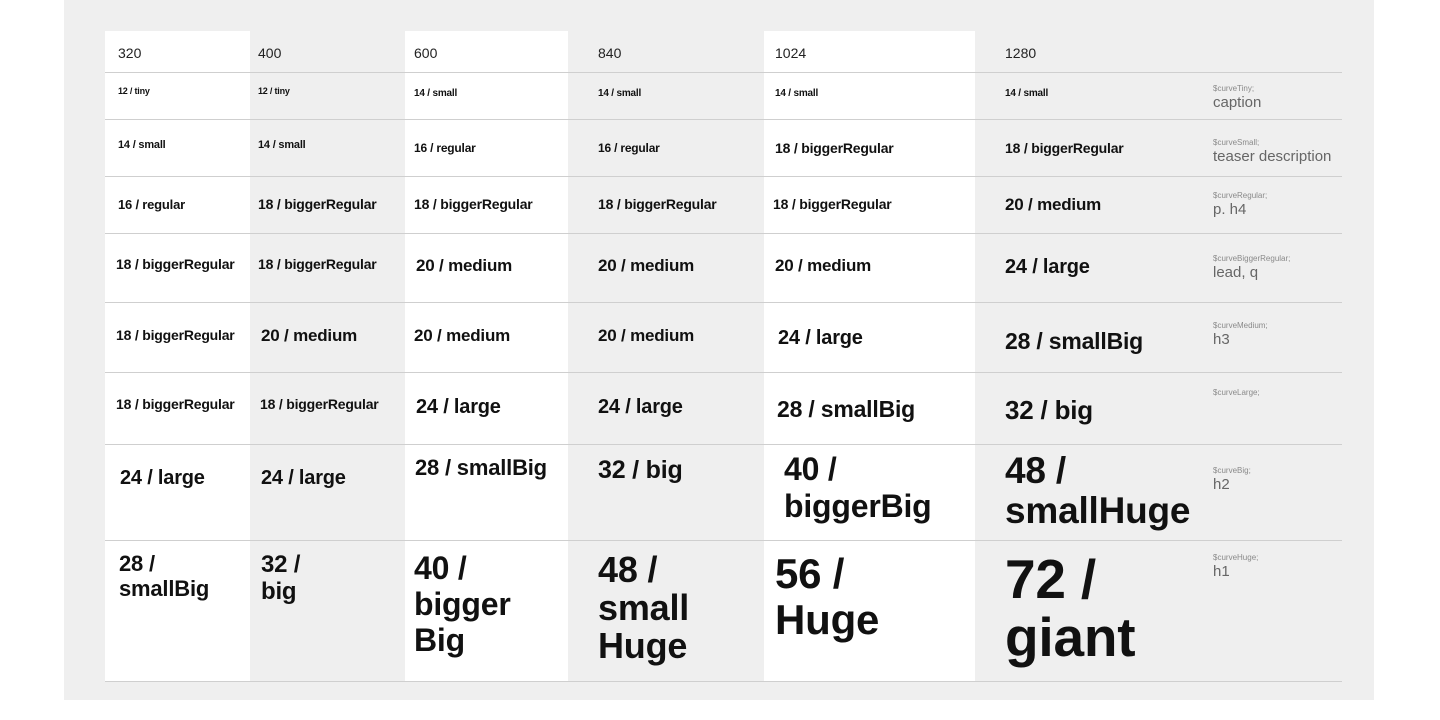  I want to click on scss-variable: $curveLarge;, so click(1236, 392).